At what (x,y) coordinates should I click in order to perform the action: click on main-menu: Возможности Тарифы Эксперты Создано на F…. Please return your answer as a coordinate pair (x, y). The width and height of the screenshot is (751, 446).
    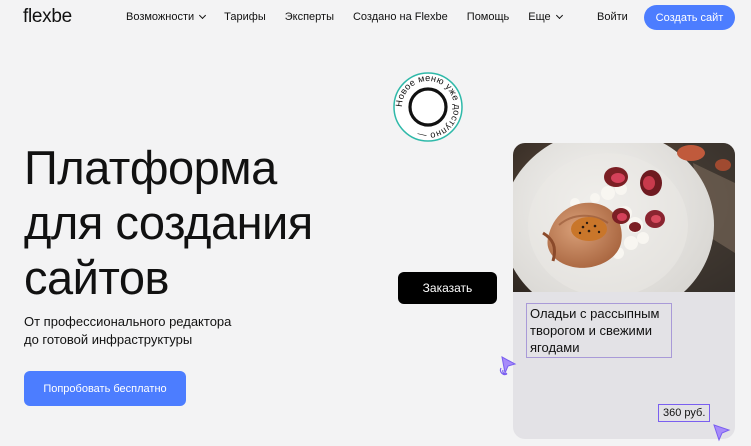
    Looking at the image, I should click on (353, 17).